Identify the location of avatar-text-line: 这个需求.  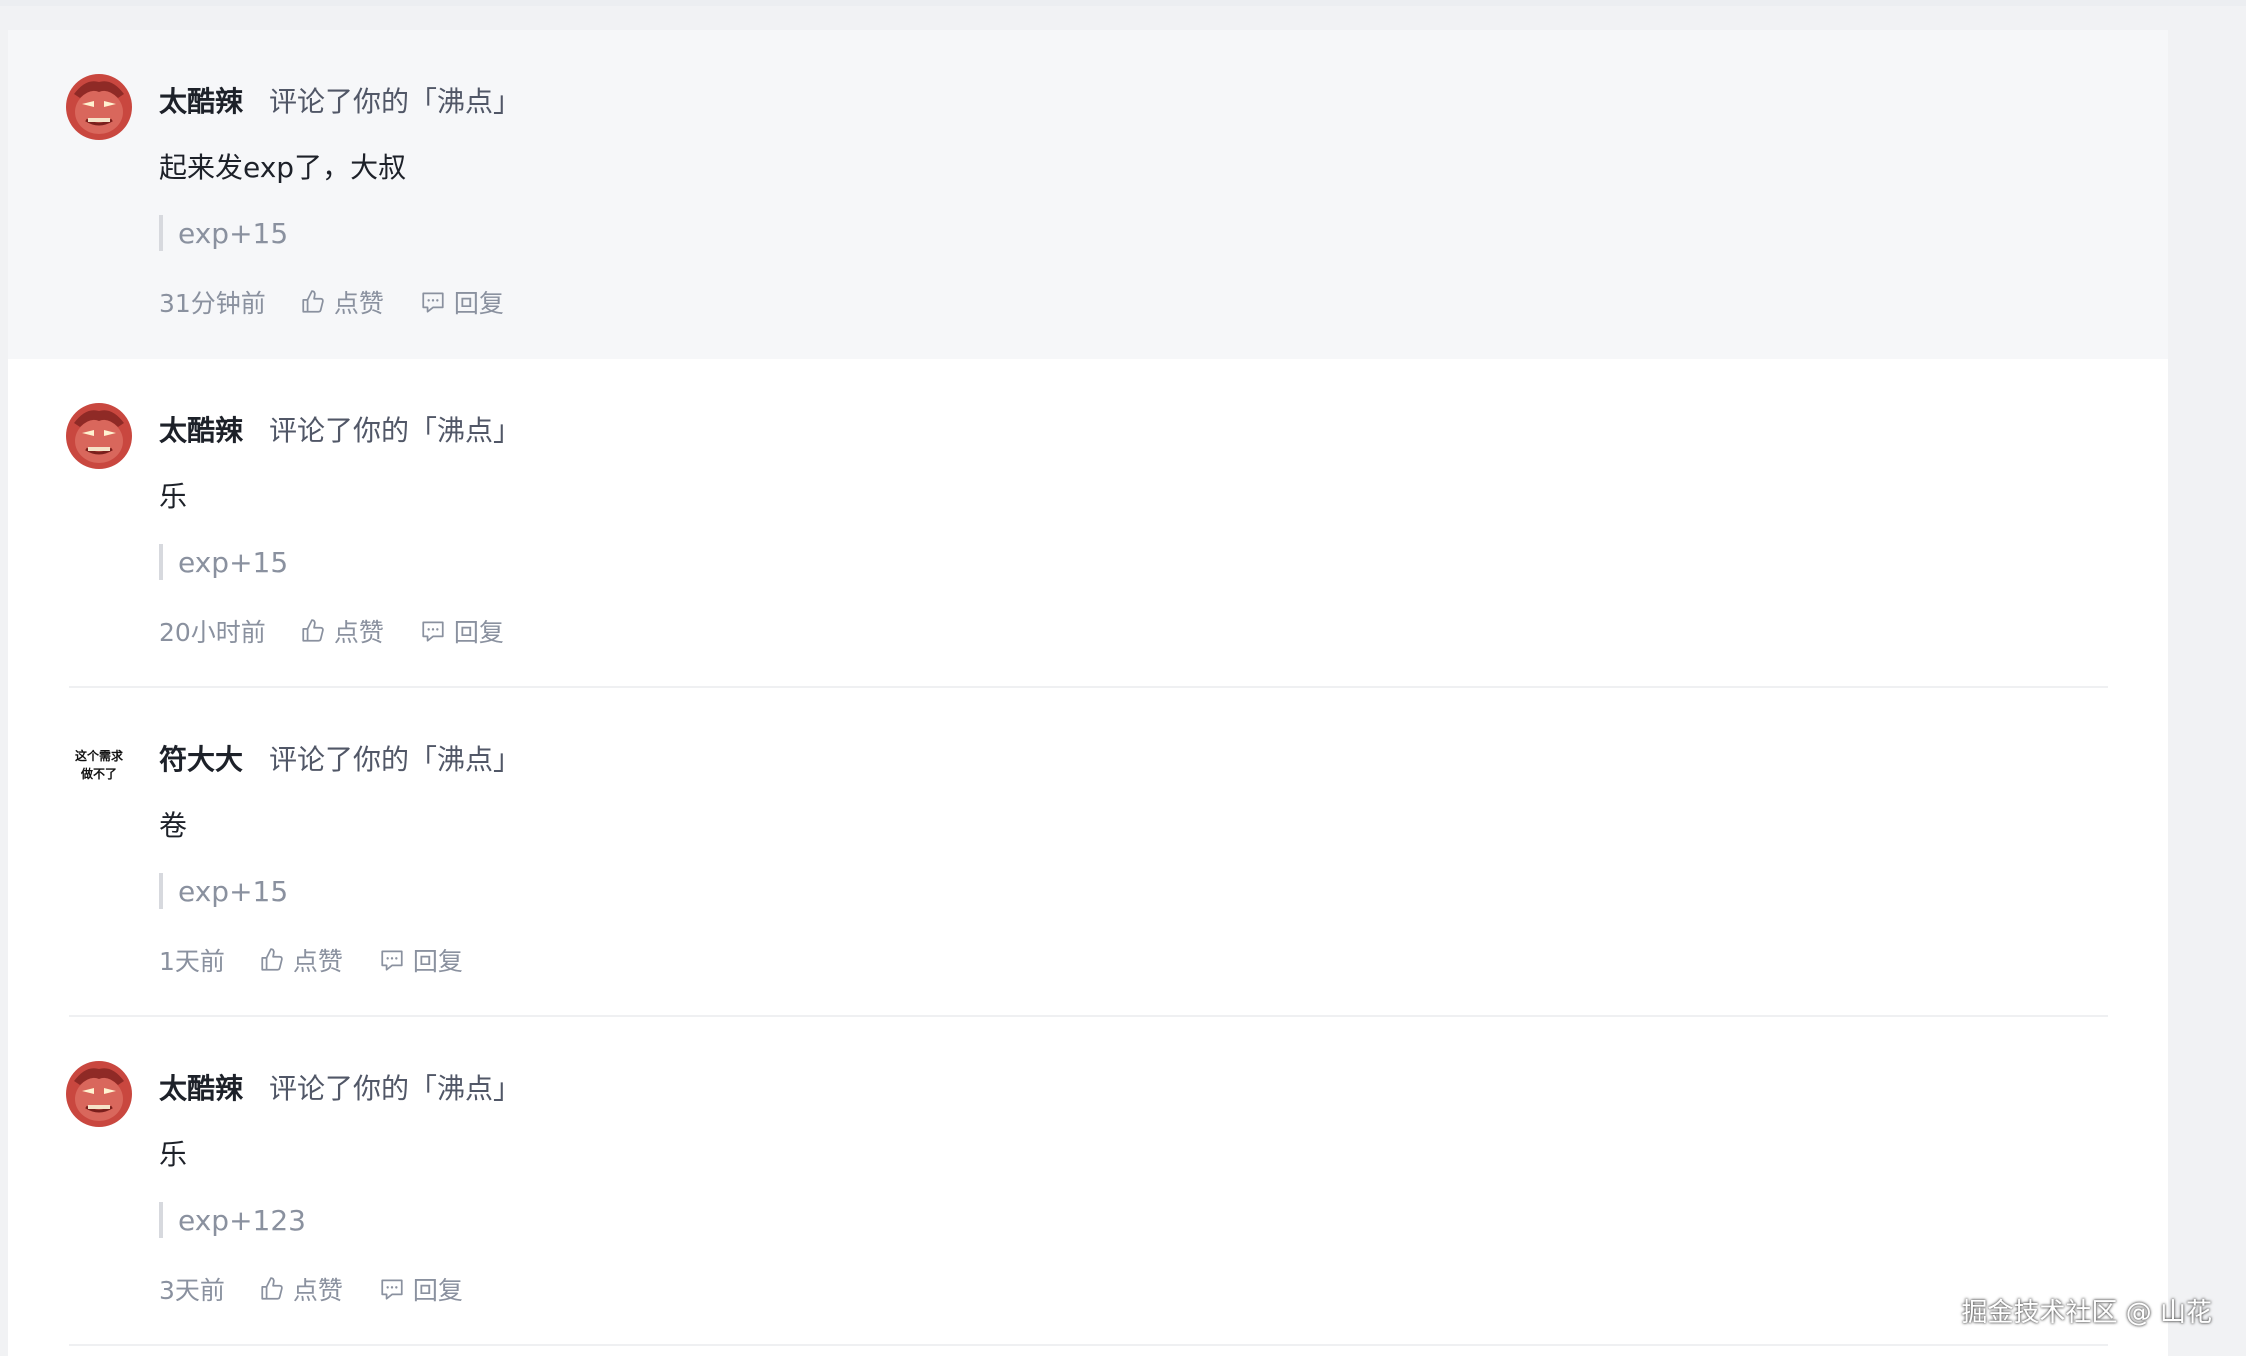
(98, 756).